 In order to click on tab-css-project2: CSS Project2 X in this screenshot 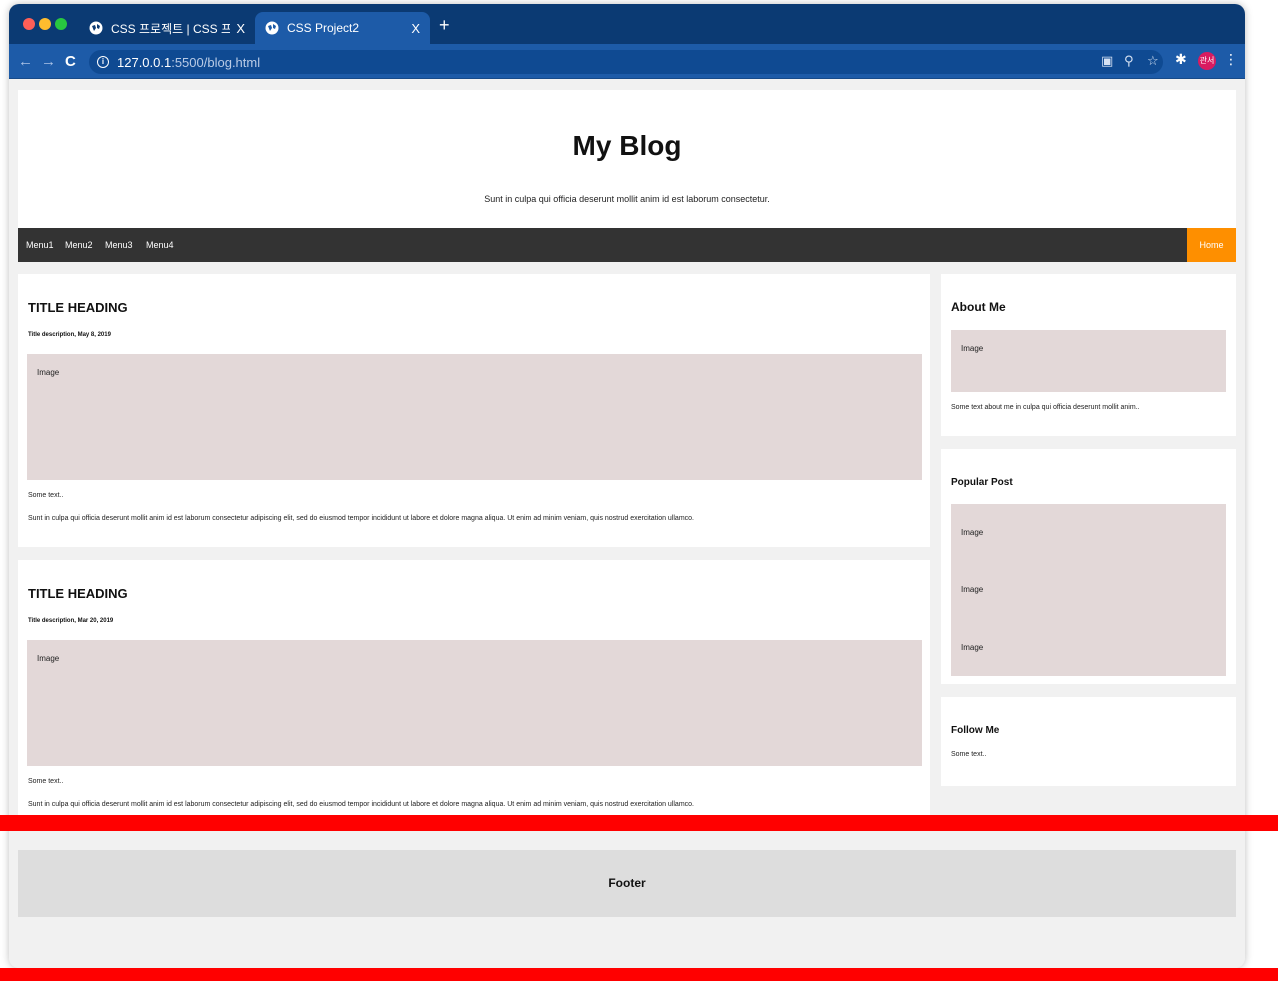, I will do `click(342, 28)`.